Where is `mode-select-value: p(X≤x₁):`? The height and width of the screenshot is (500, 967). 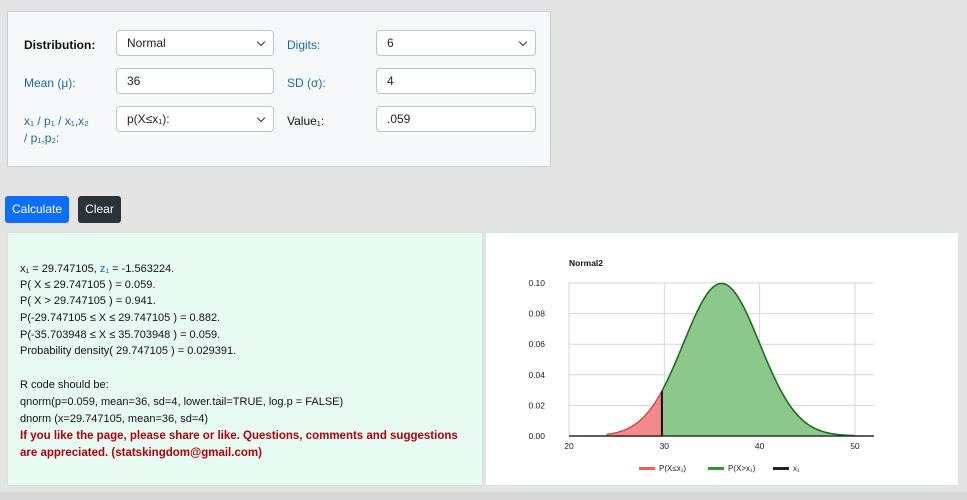
mode-select-value: p(X≤x₁): is located at coordinates (148, 119).